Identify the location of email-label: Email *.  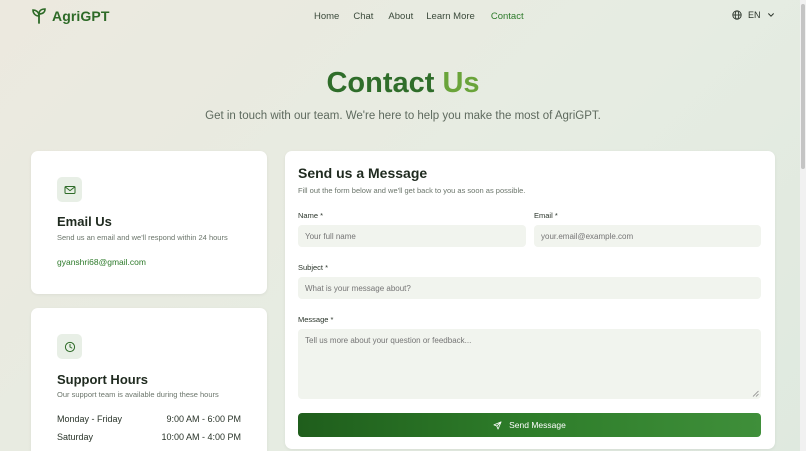
(546, 215).